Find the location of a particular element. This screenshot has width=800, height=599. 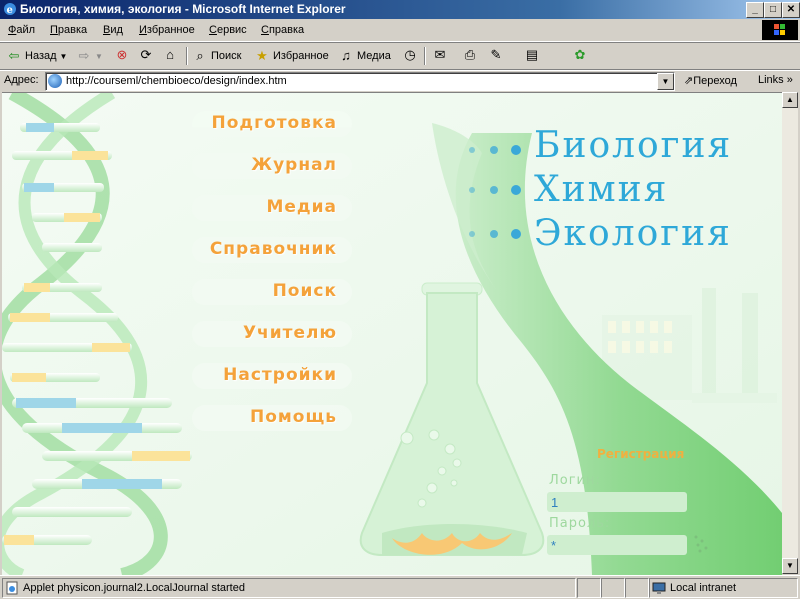

zone-pane: Local intranet is located at coordinates (723, 588).